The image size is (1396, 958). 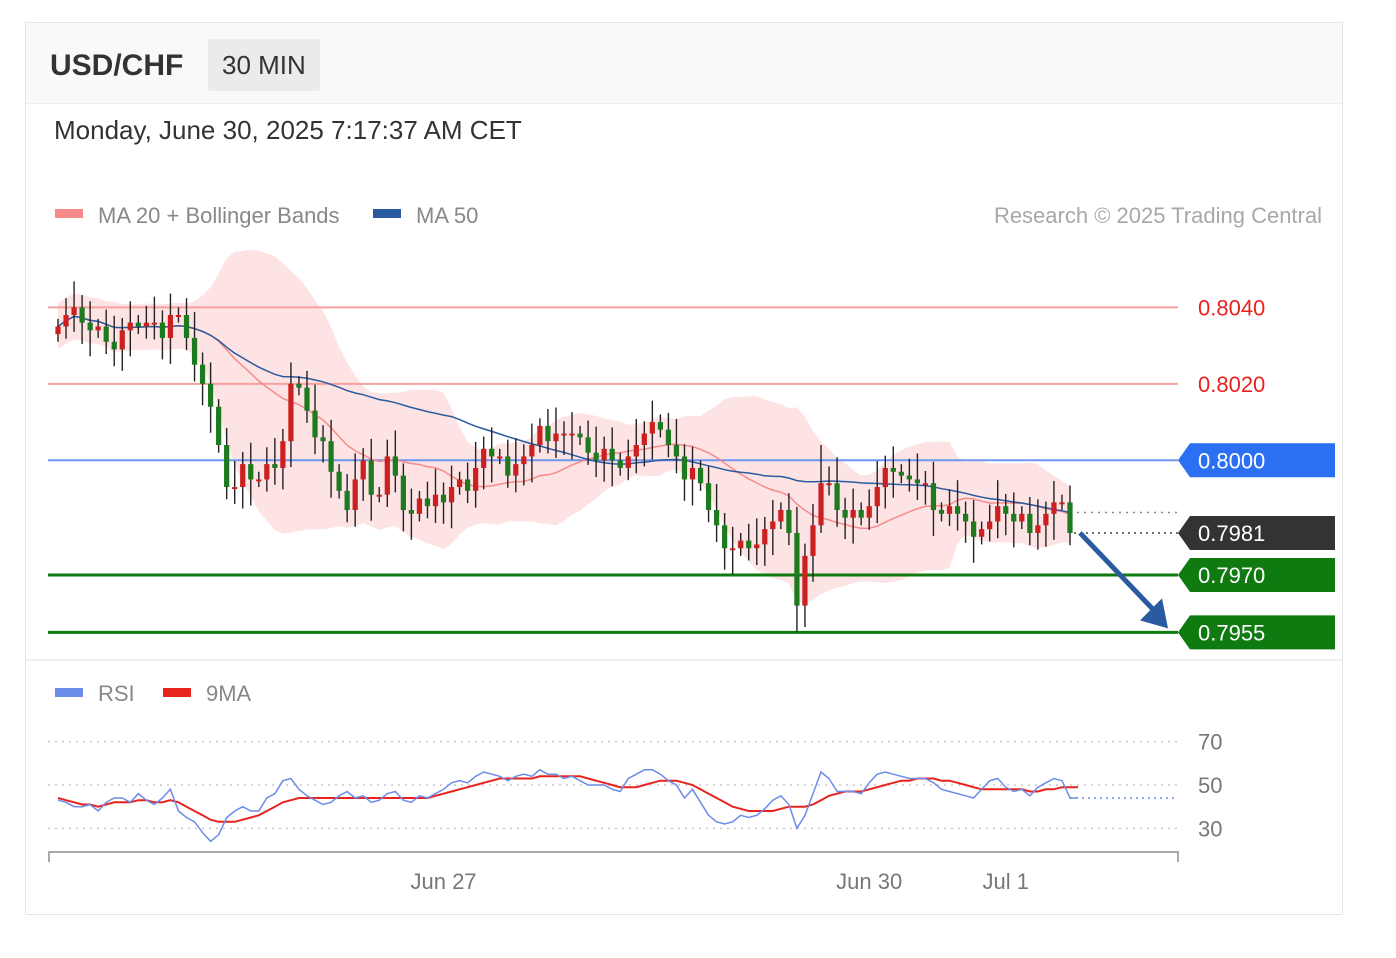 I want to click on x-tick-label: Jun 30, so click(x=869, y=881).